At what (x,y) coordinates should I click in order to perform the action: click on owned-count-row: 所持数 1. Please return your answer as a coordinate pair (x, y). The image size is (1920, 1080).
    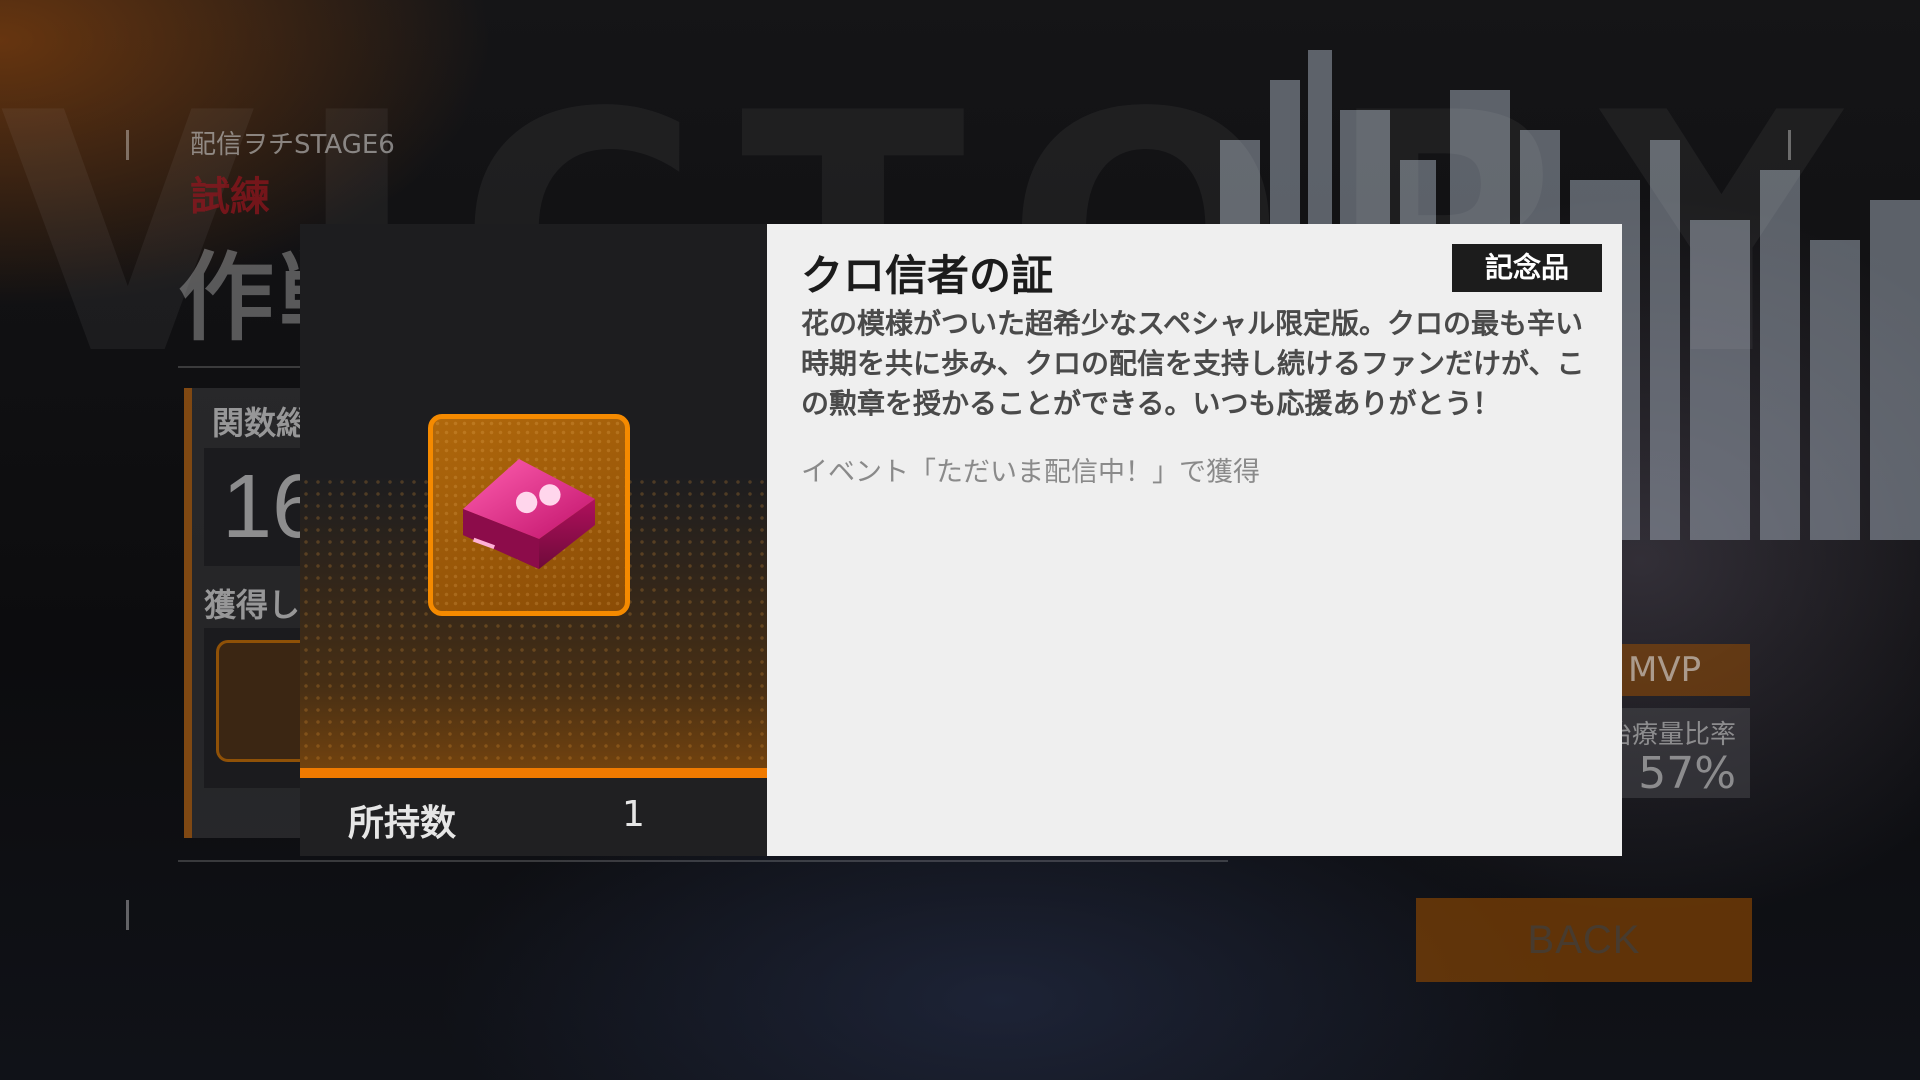
    Looking at the image, I should click on (533, 817).